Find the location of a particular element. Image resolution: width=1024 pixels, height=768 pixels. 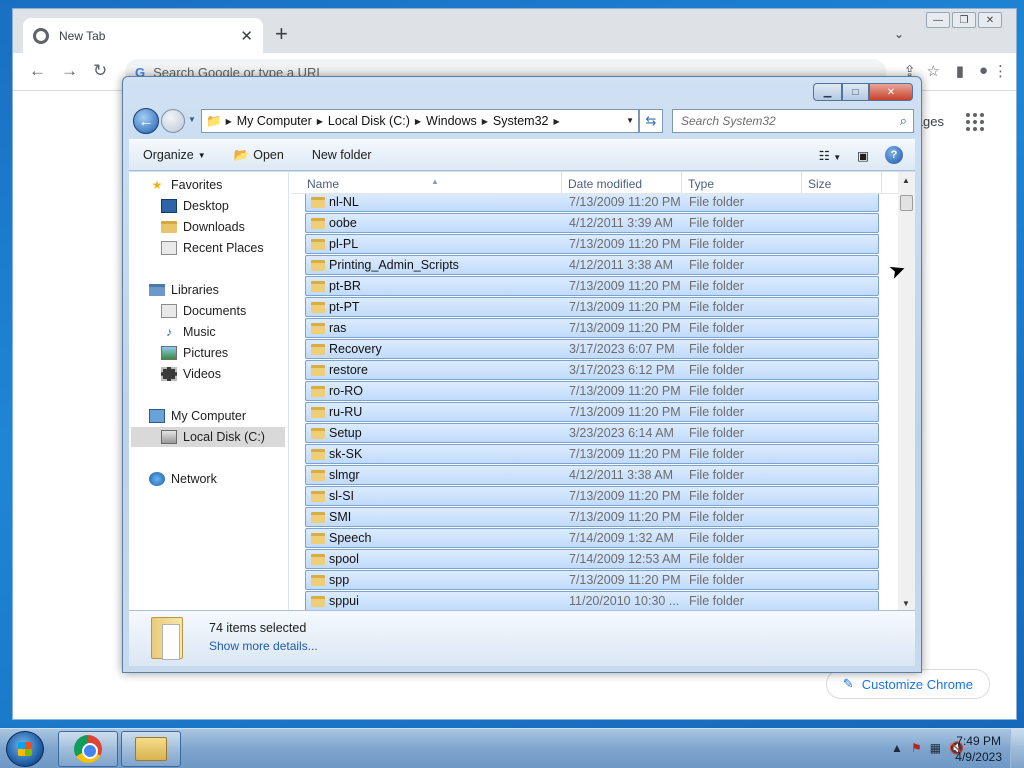

side-panel-icon: ▮ is located at coordinates (960, 71).